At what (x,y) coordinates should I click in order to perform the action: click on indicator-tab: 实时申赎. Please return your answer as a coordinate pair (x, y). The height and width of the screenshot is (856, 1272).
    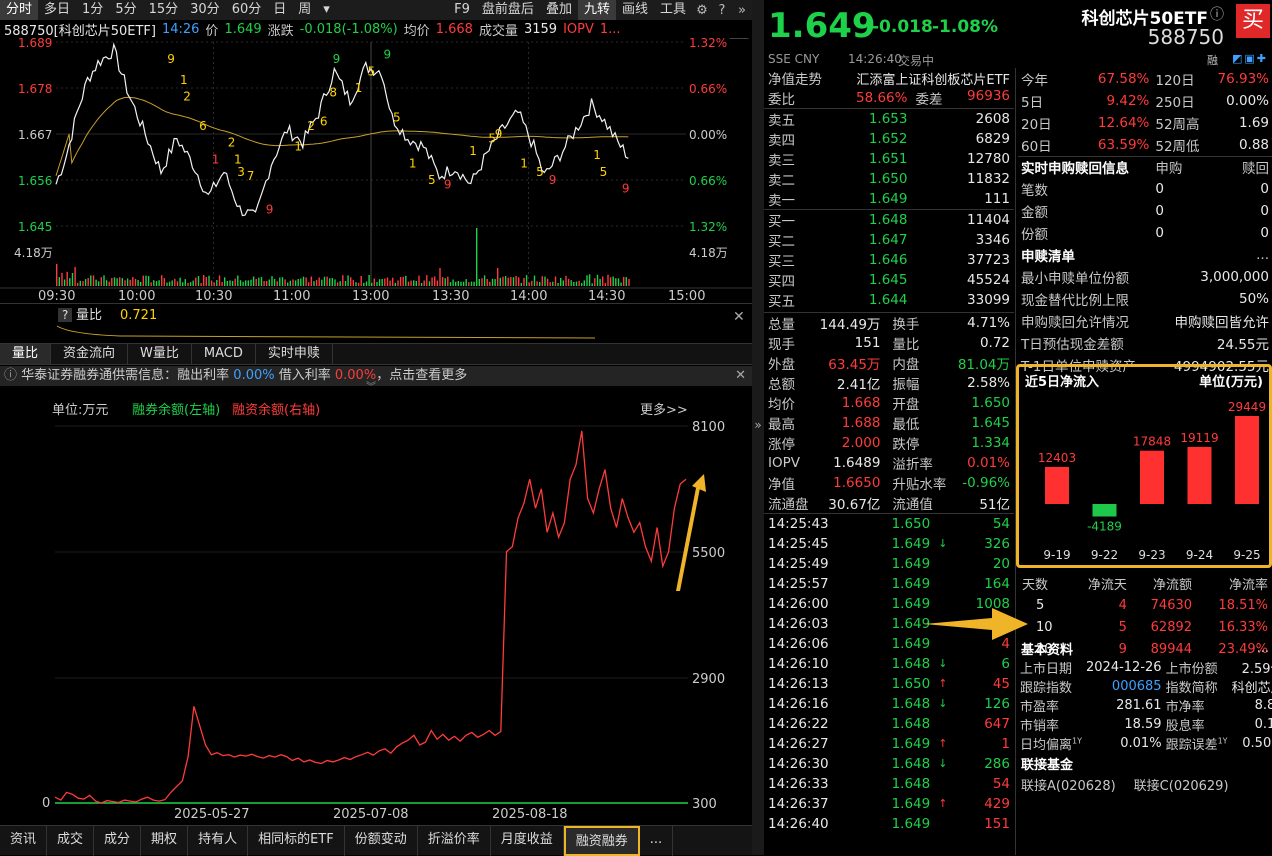
    Looking at the image, I should click on (294, 354).